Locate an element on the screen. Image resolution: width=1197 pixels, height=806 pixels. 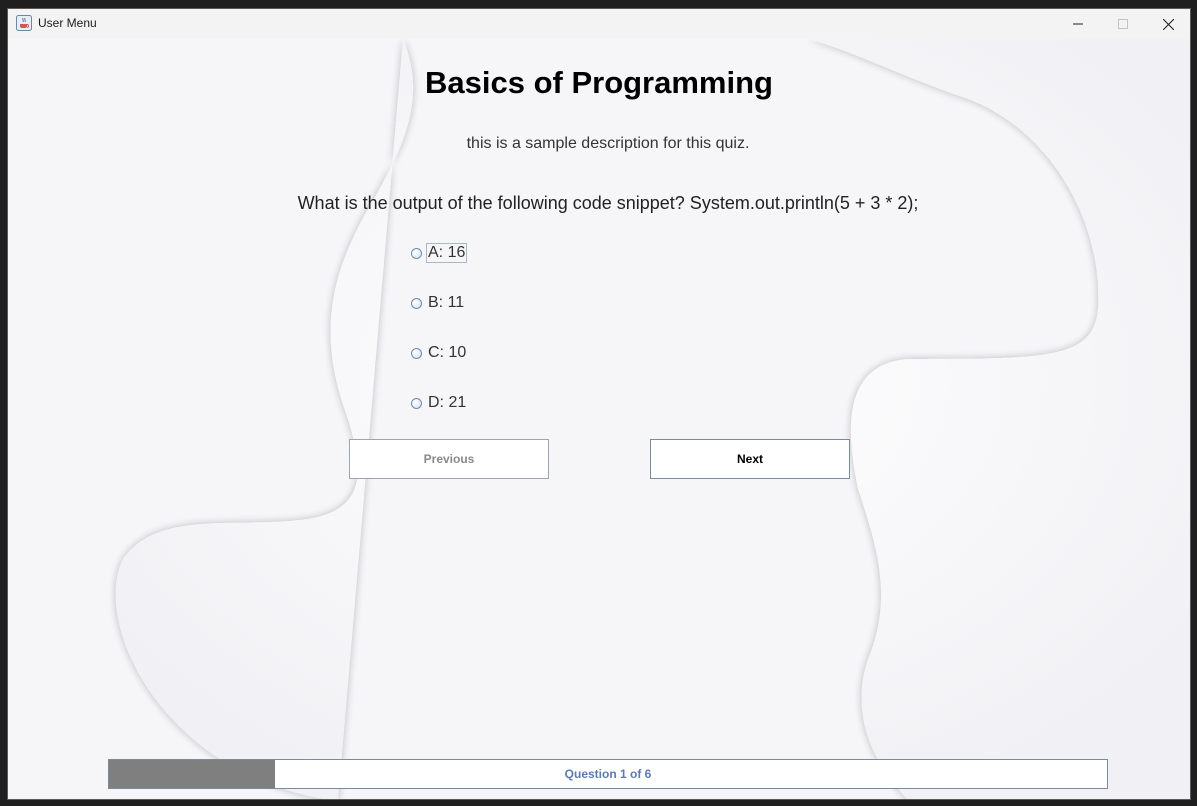
progress-bar: Question 1 of 6 is located at coordinates (608, 774).